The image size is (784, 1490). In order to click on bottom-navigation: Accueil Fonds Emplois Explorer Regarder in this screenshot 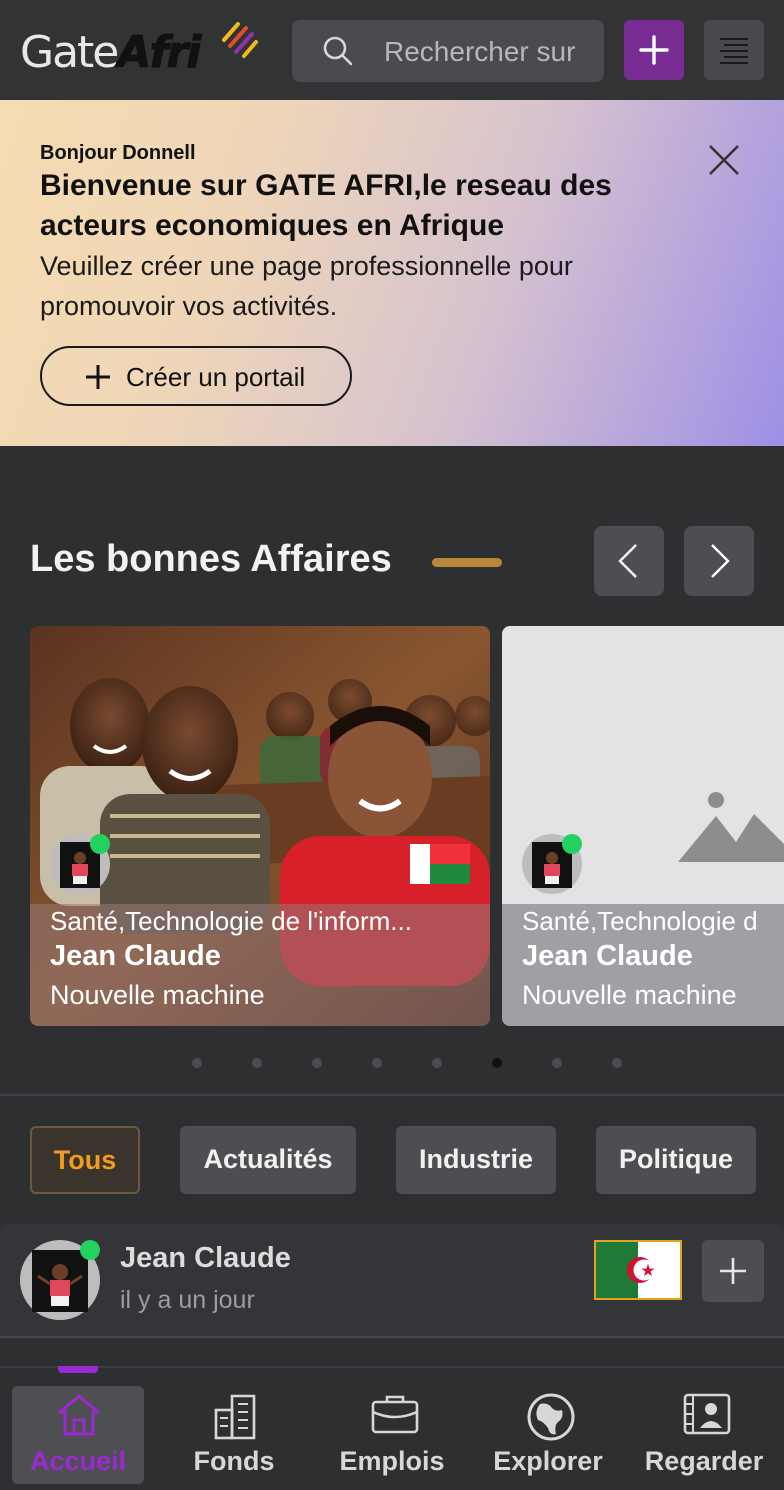, I will do `click(392, 1428)`.